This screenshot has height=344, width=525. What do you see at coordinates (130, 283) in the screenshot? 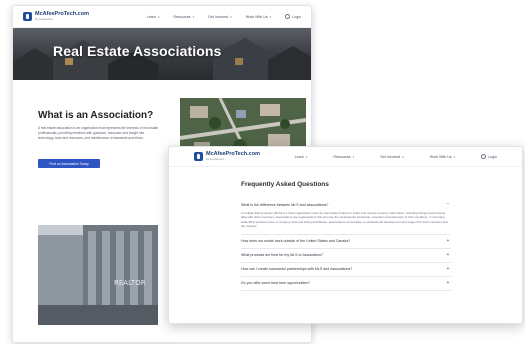
I see `building-sign: REALTOR` at bounding box center [130, 283].